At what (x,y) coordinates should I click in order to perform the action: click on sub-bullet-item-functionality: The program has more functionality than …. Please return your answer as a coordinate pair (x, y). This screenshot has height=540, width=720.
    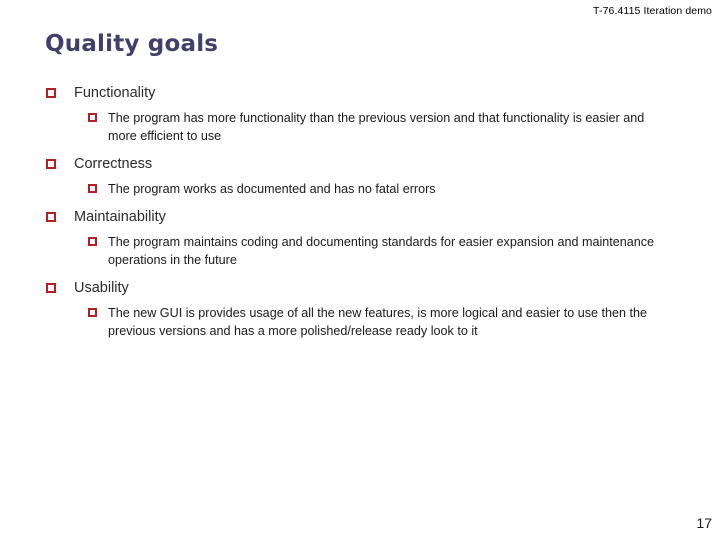
    Looking at the image, I should click on (370, 127).